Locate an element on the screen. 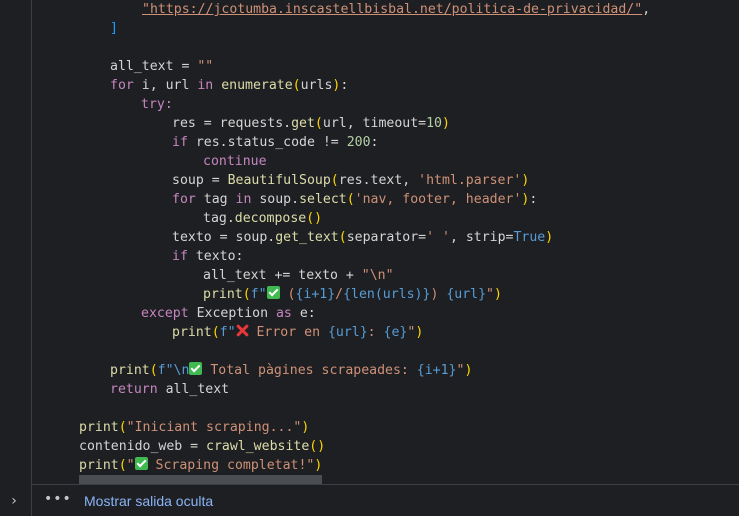  code-line: tag.decompose() is located at coordinates (263, 218).